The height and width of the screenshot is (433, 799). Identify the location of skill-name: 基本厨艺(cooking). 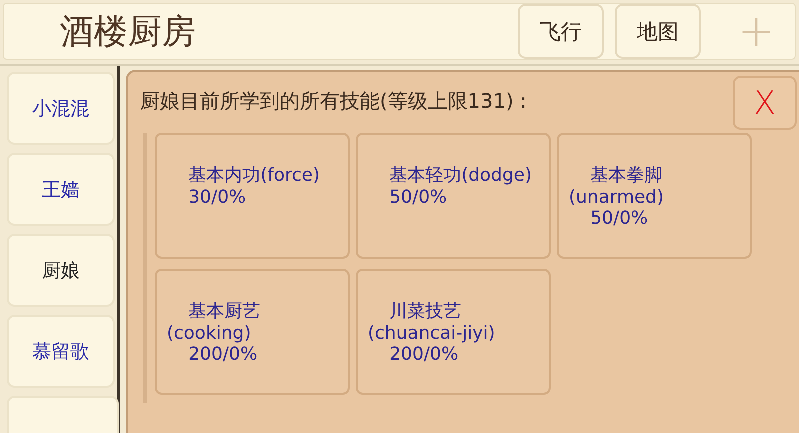
(214, 322).